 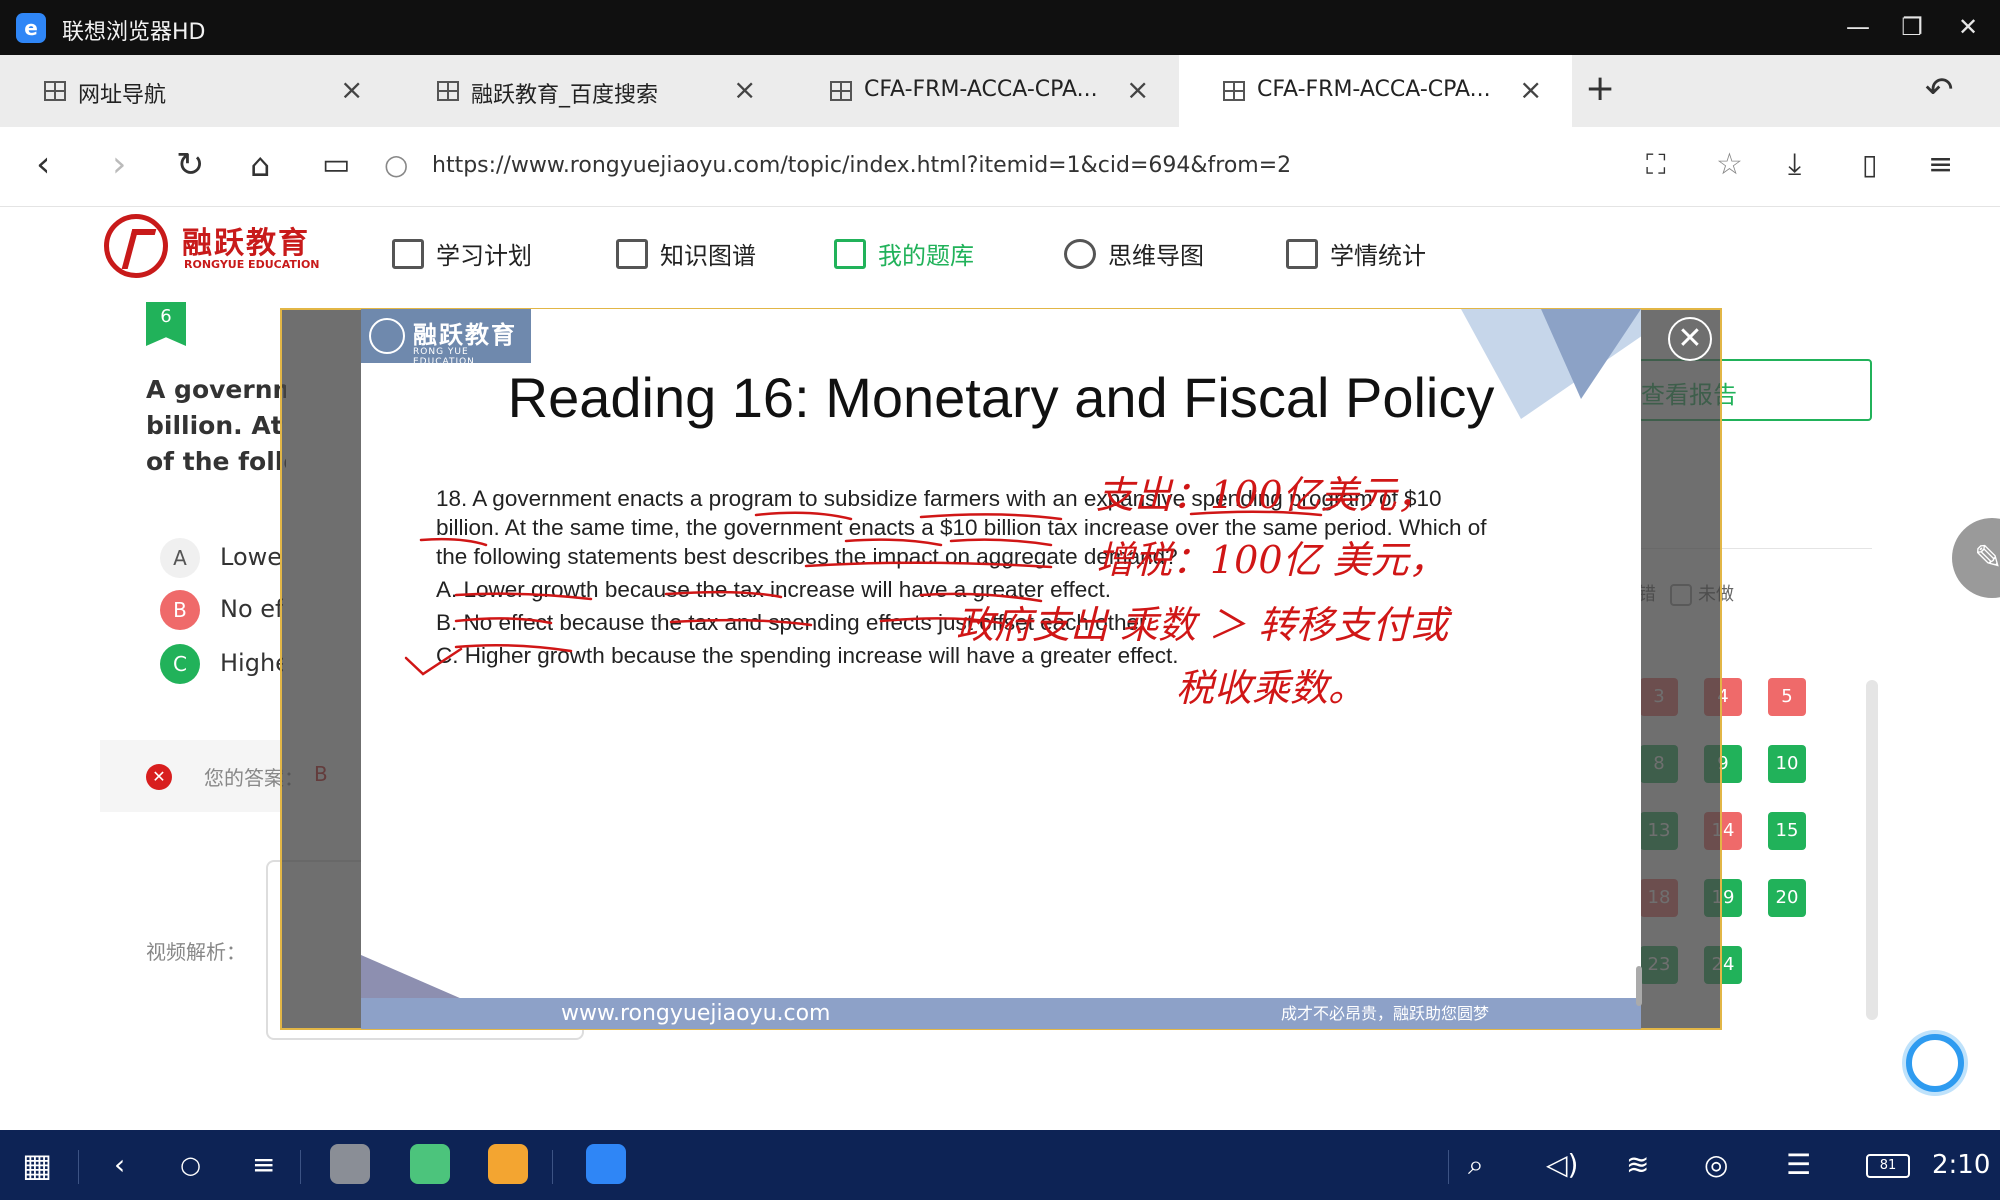 I want to click on nav-study-plan: 学习计划, so click(x=462, y=254).